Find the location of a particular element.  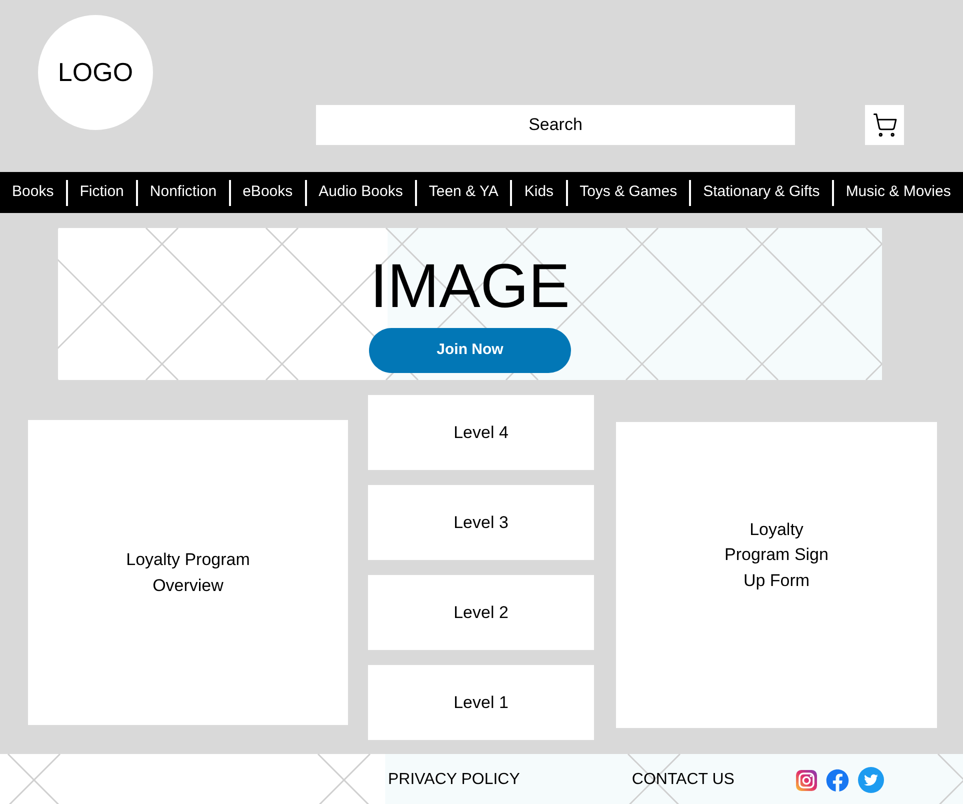

nav-link: Fiction is located at coordinates (102, 192).